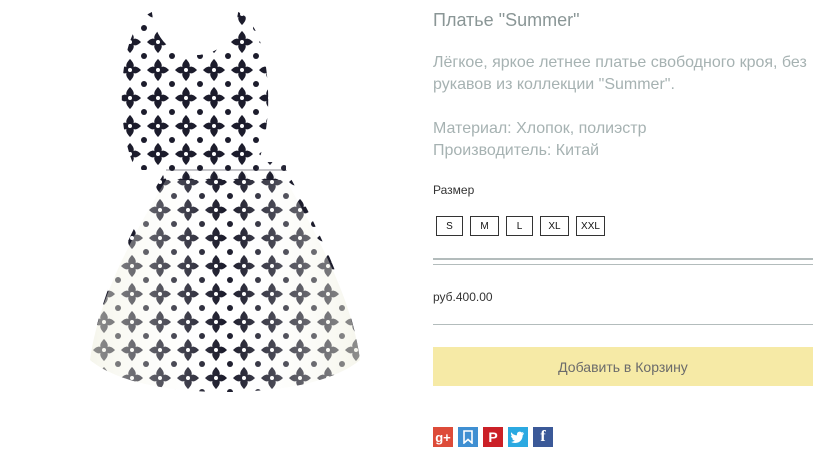 This screenshot has width=821, height=459. I want to click on size-button-l: L, so click(519, 226).